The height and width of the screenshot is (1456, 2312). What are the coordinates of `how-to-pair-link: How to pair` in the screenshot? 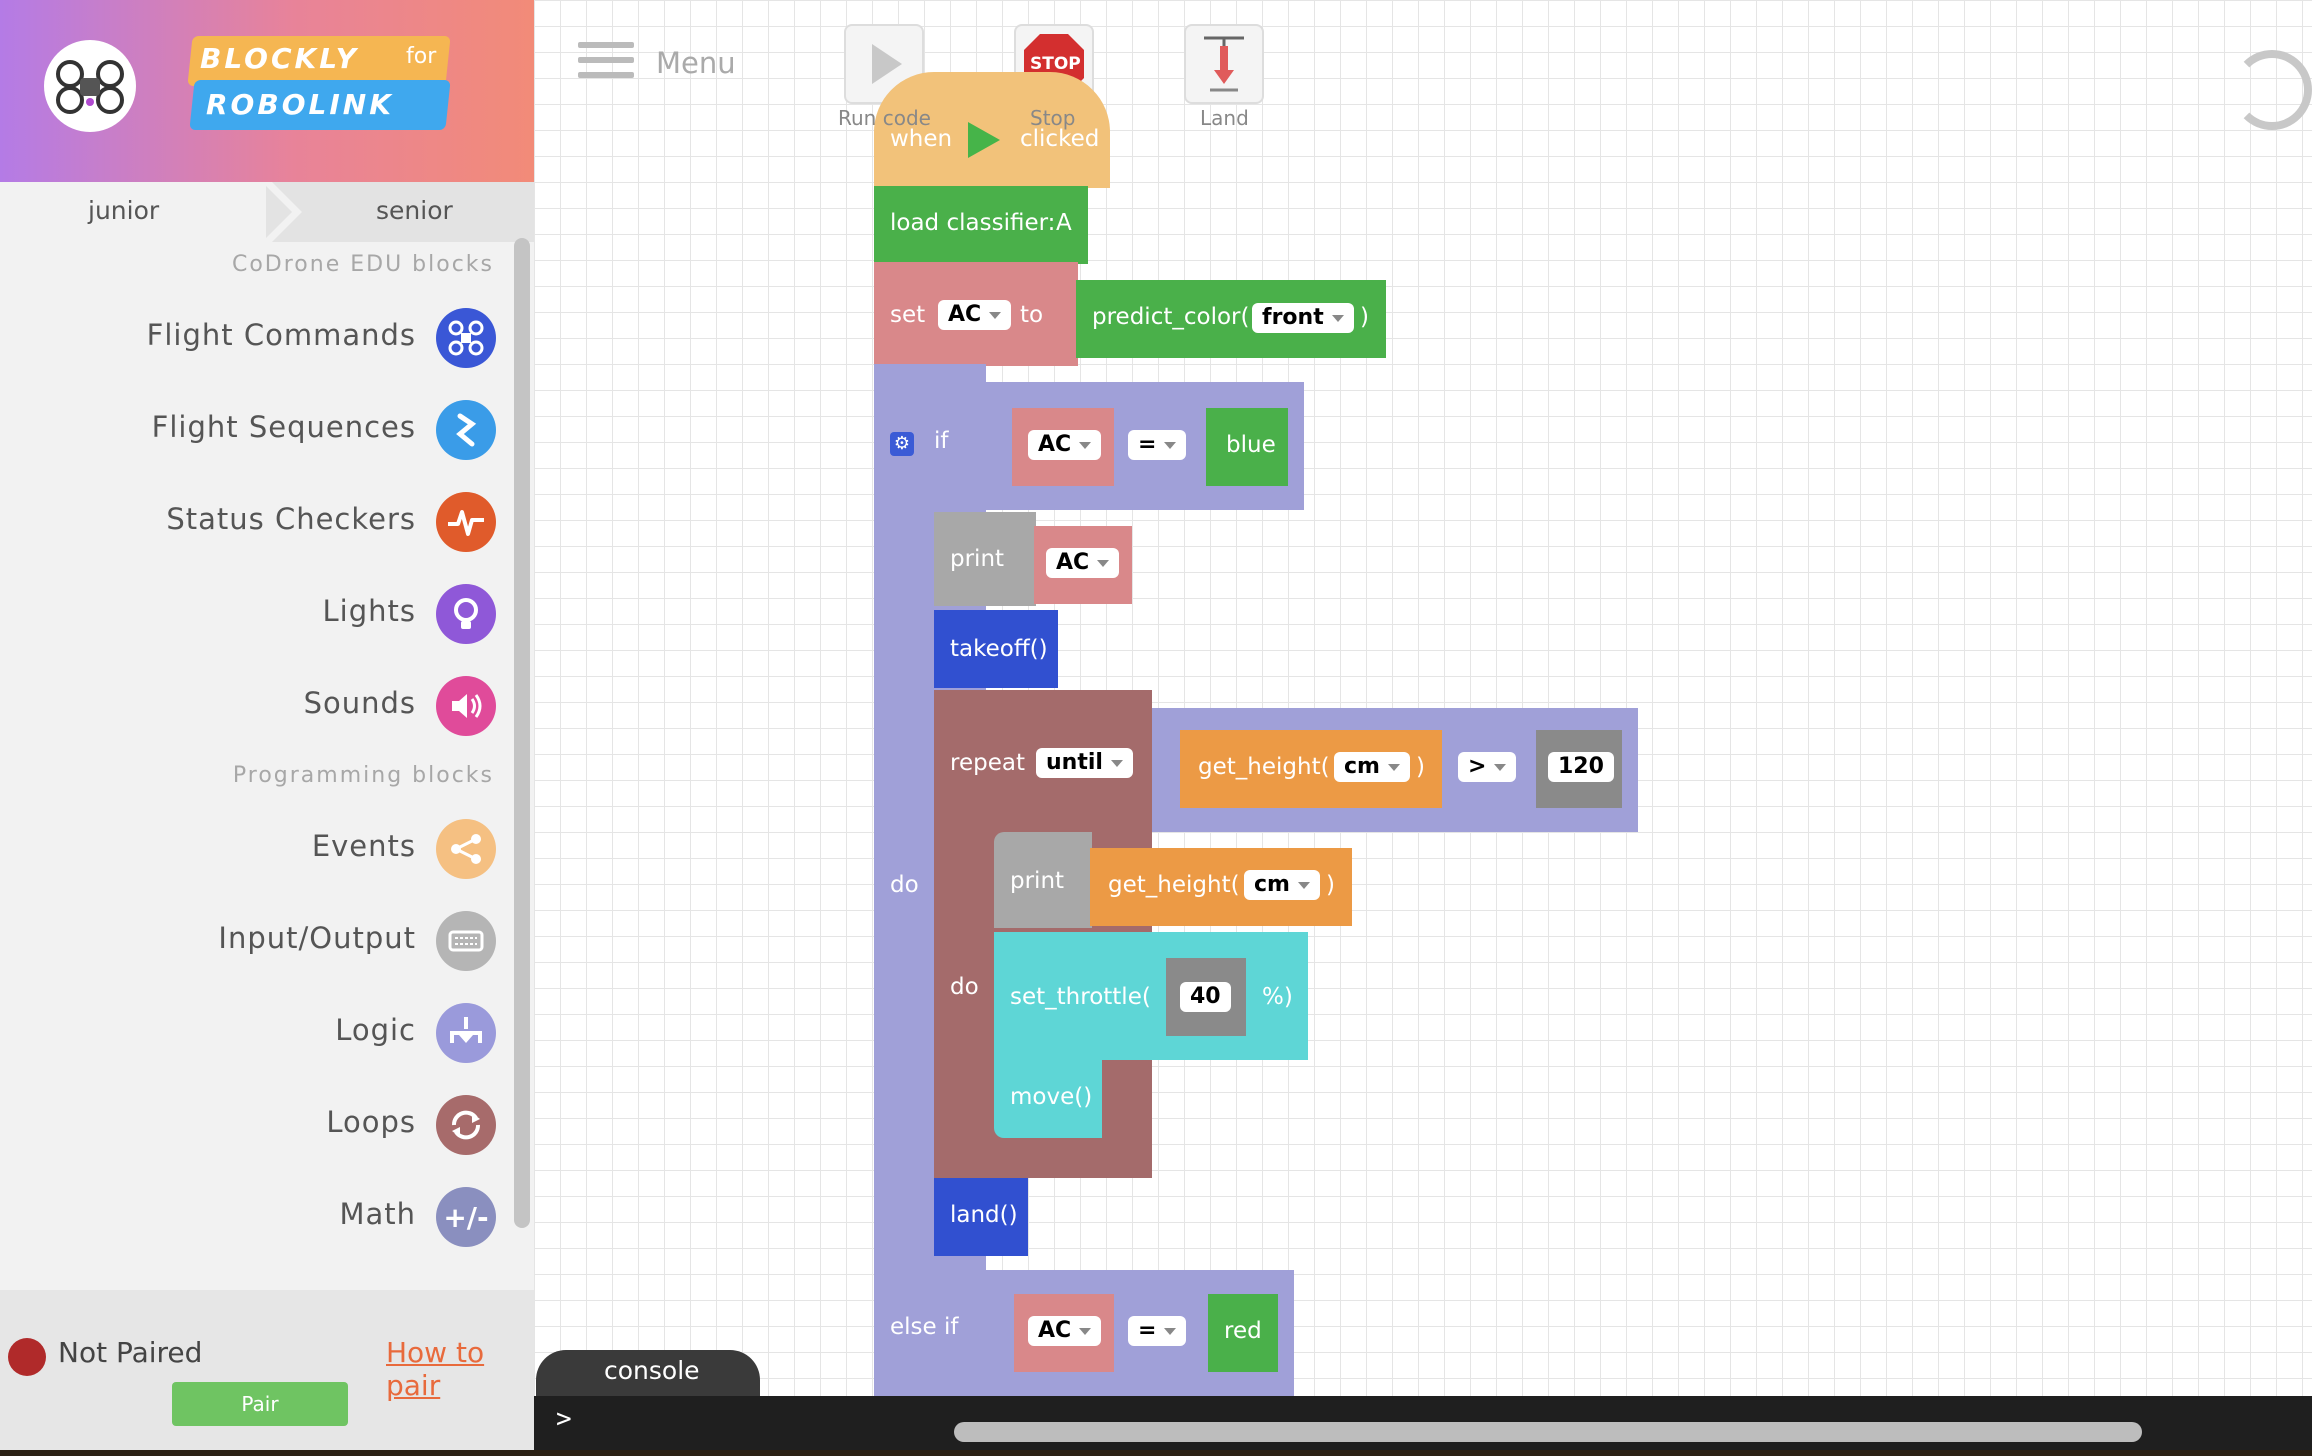 It's located at (460, 1369).